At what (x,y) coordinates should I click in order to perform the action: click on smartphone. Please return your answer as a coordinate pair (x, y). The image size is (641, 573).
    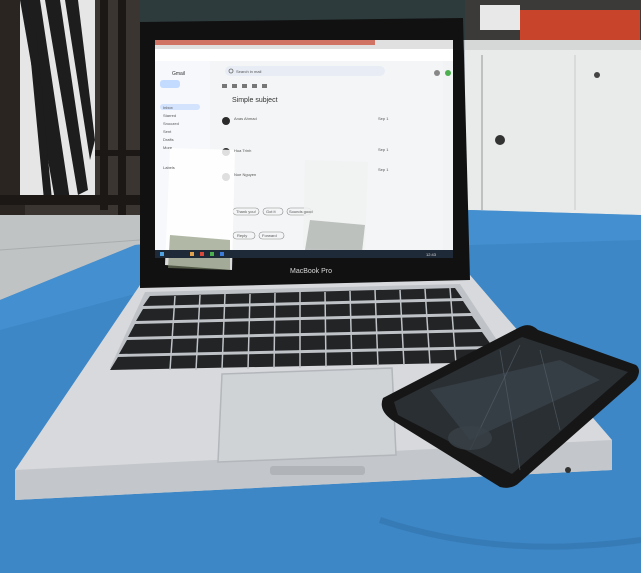
    Looking at the image, I should click on (510, 406).